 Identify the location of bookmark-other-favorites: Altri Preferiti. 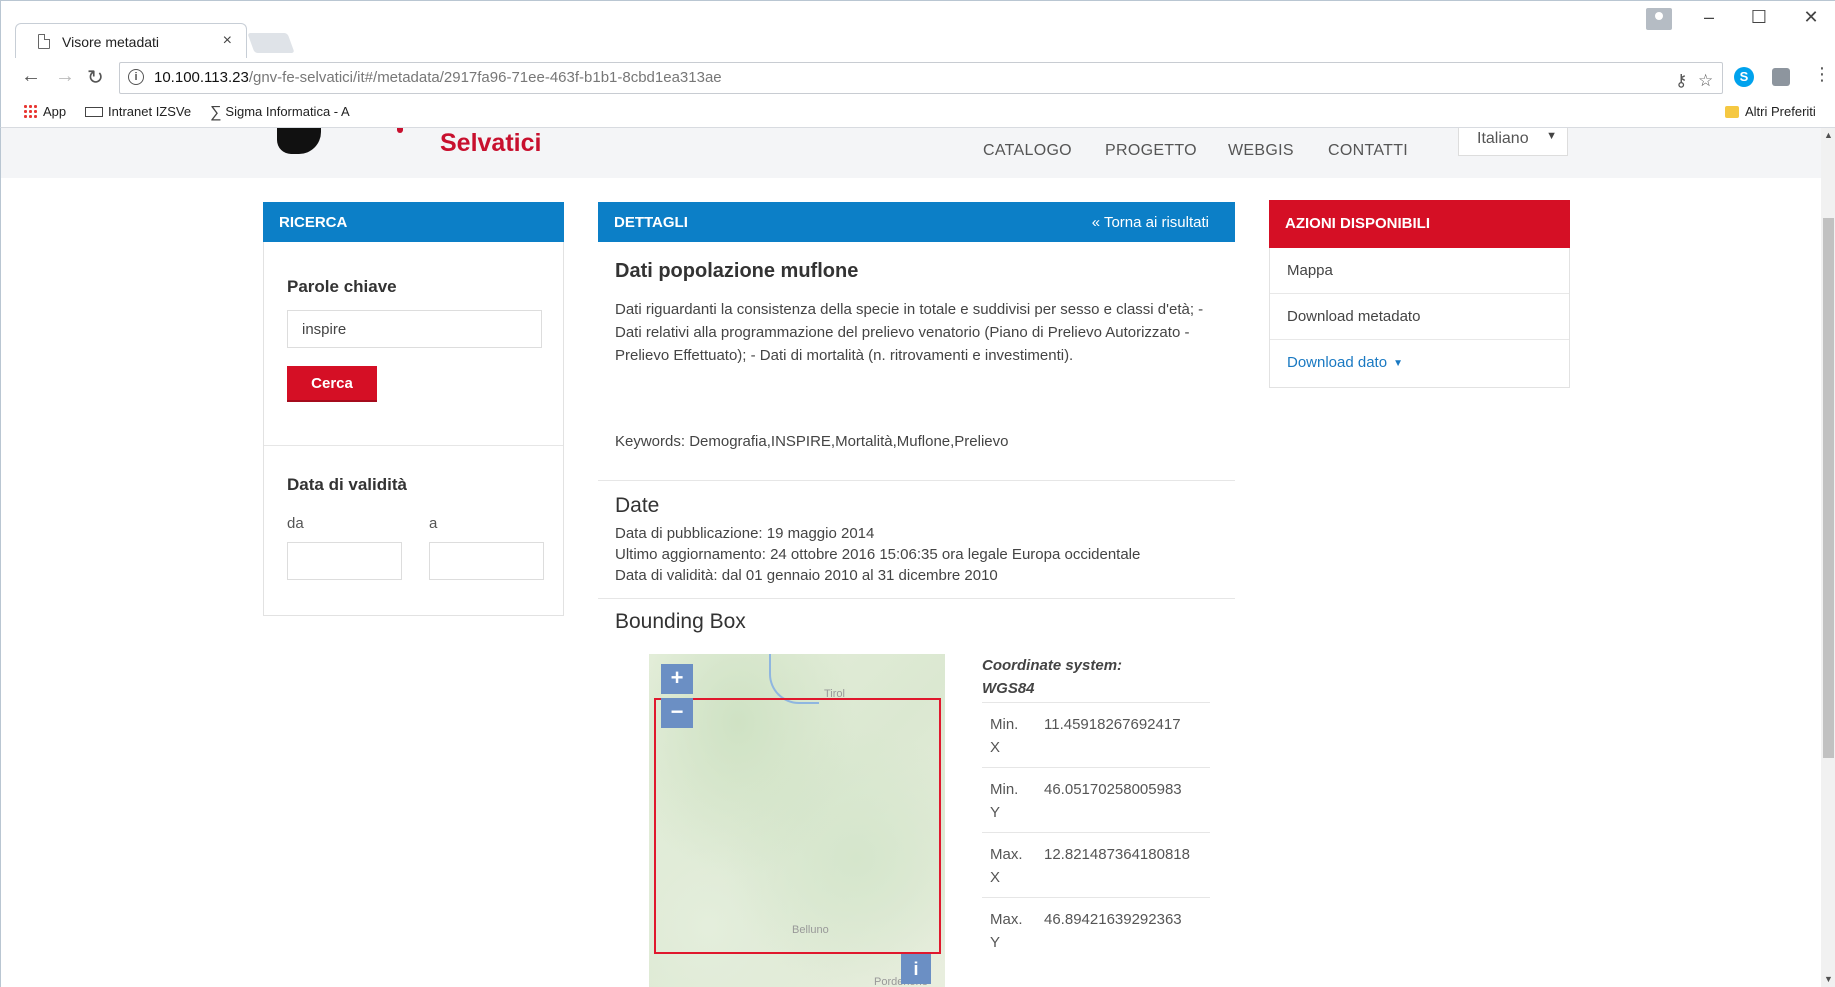
(1770, 111).